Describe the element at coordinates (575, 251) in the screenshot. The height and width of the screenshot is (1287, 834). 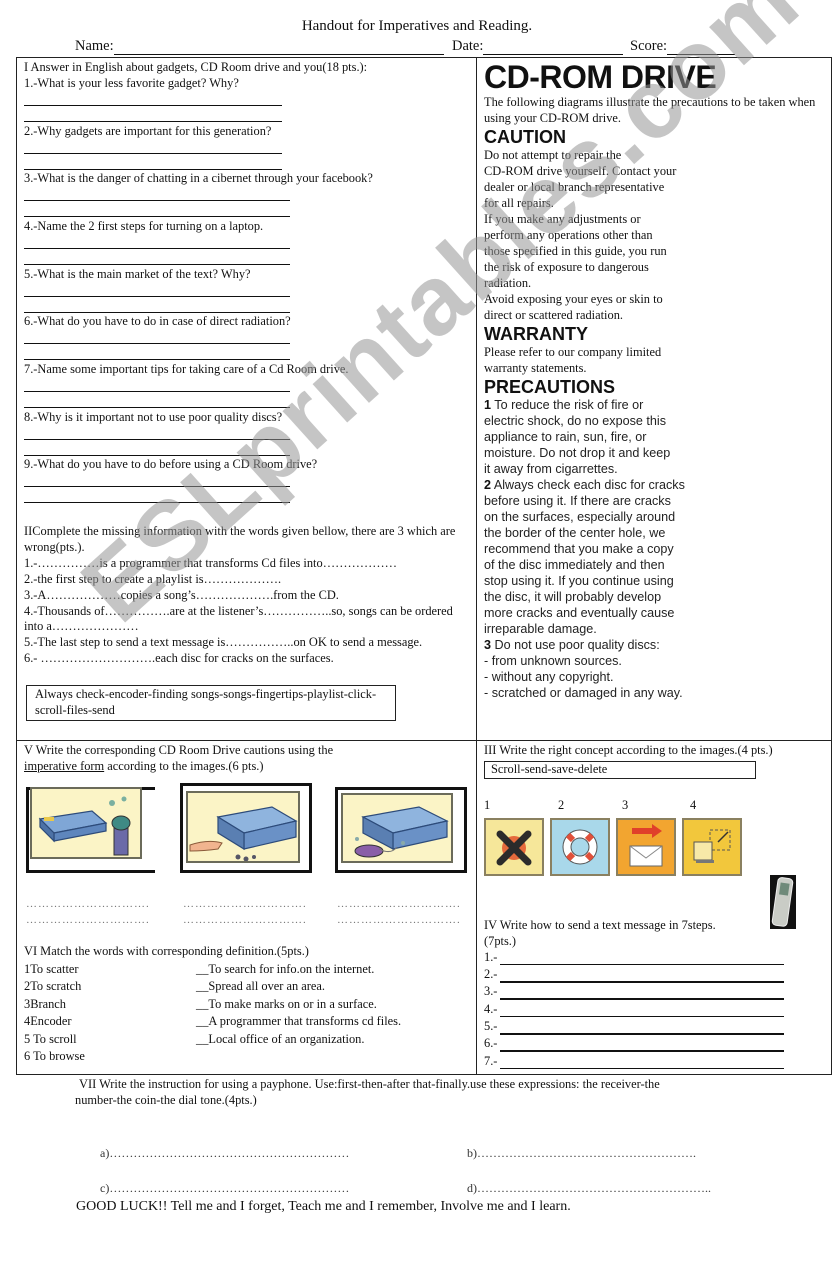
I see `caution-line: those specified in this guide, you run` at that location.